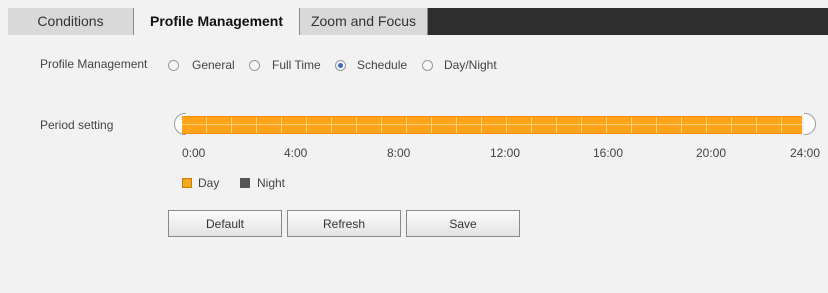  Describe the element at coordinates (173, 65) in the screenshot. I see `radio-general` at that location.